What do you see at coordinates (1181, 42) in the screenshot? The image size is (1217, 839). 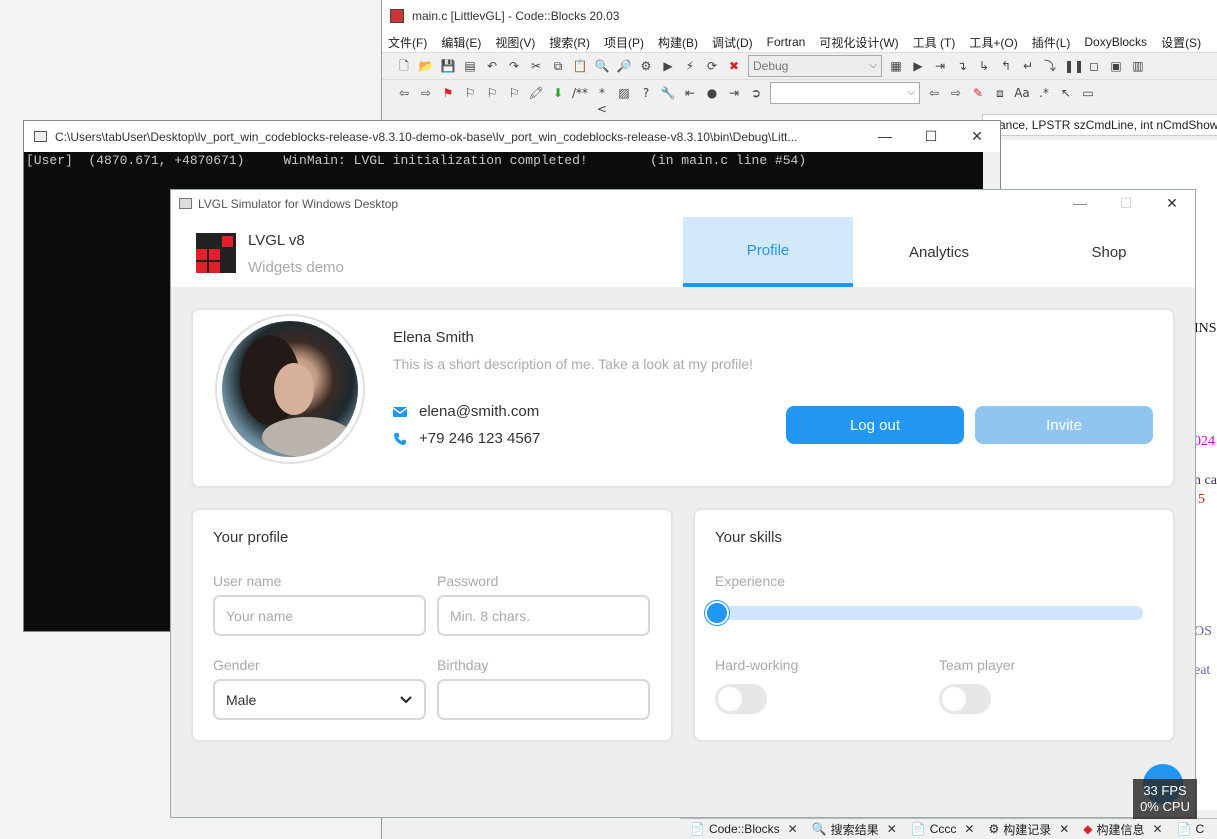 I see `menu-settings: 设置(S)` at bounding box center [1181, 42].